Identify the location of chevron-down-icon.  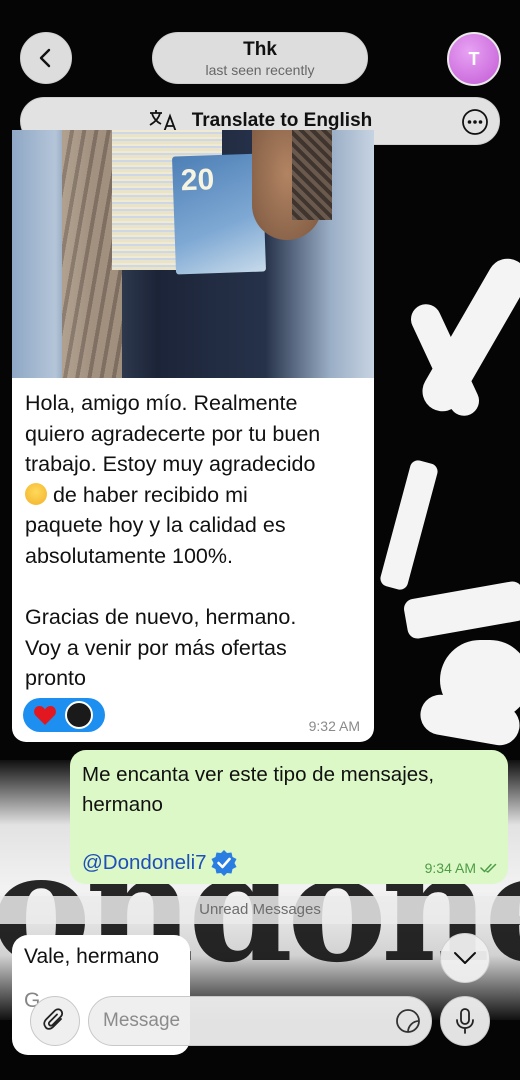
(465, 958).